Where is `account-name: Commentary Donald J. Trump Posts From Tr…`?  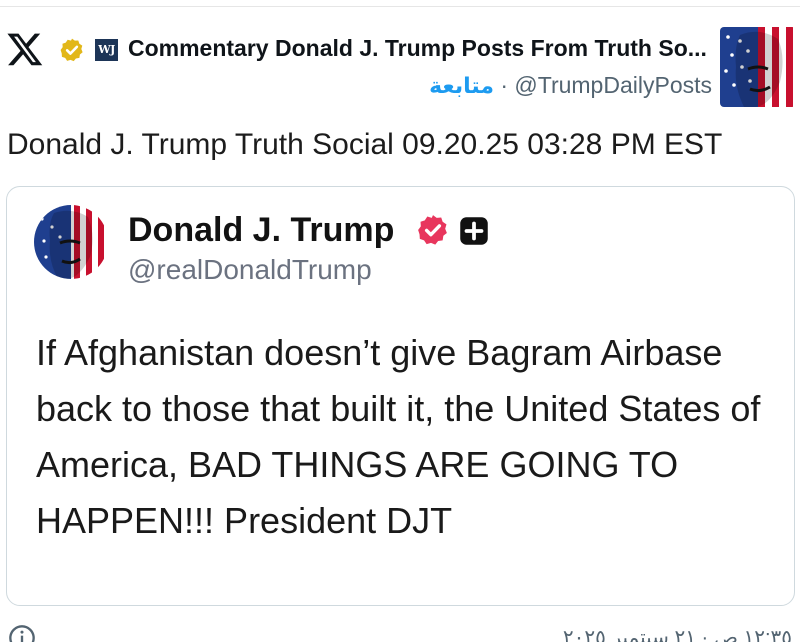 account-name: Commentary Donald J. Trump Posts From Tr… is located at coordinates (419, 48).